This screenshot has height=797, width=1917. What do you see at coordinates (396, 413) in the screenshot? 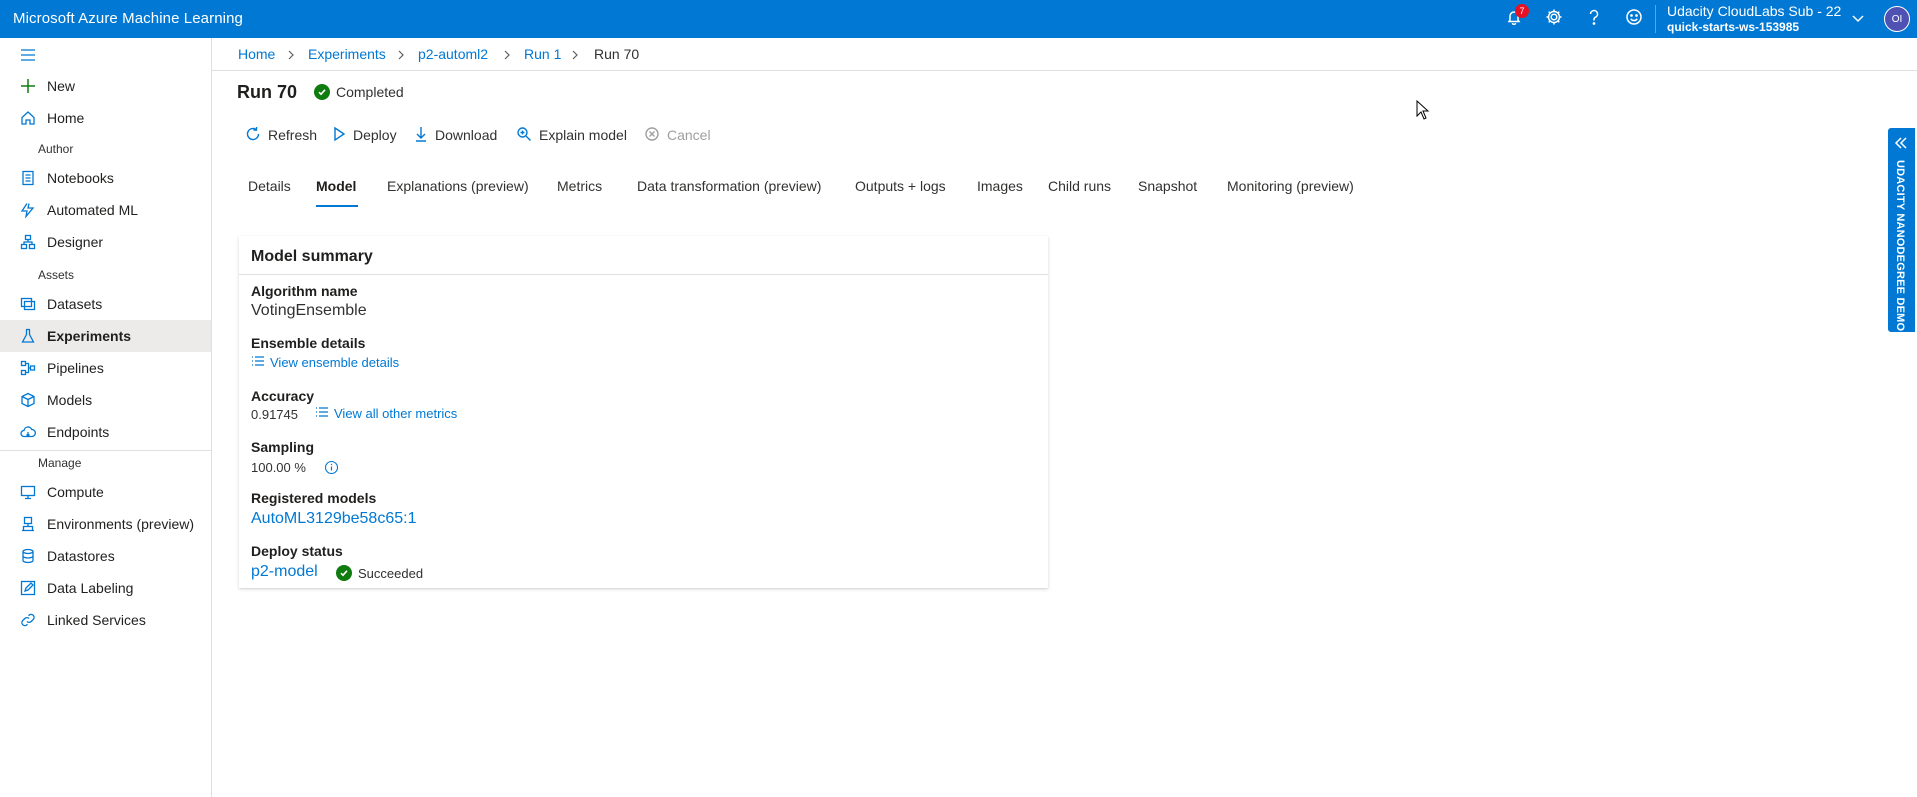
I see `view-all-metrics-text: View all other metrics` at bounding box center [396, 413].